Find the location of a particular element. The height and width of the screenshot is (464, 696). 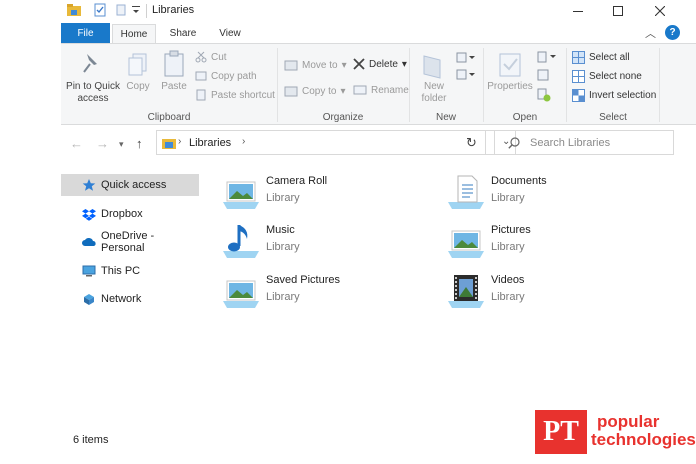

library-item-music: Music Library is located at coordinates (326, 241).